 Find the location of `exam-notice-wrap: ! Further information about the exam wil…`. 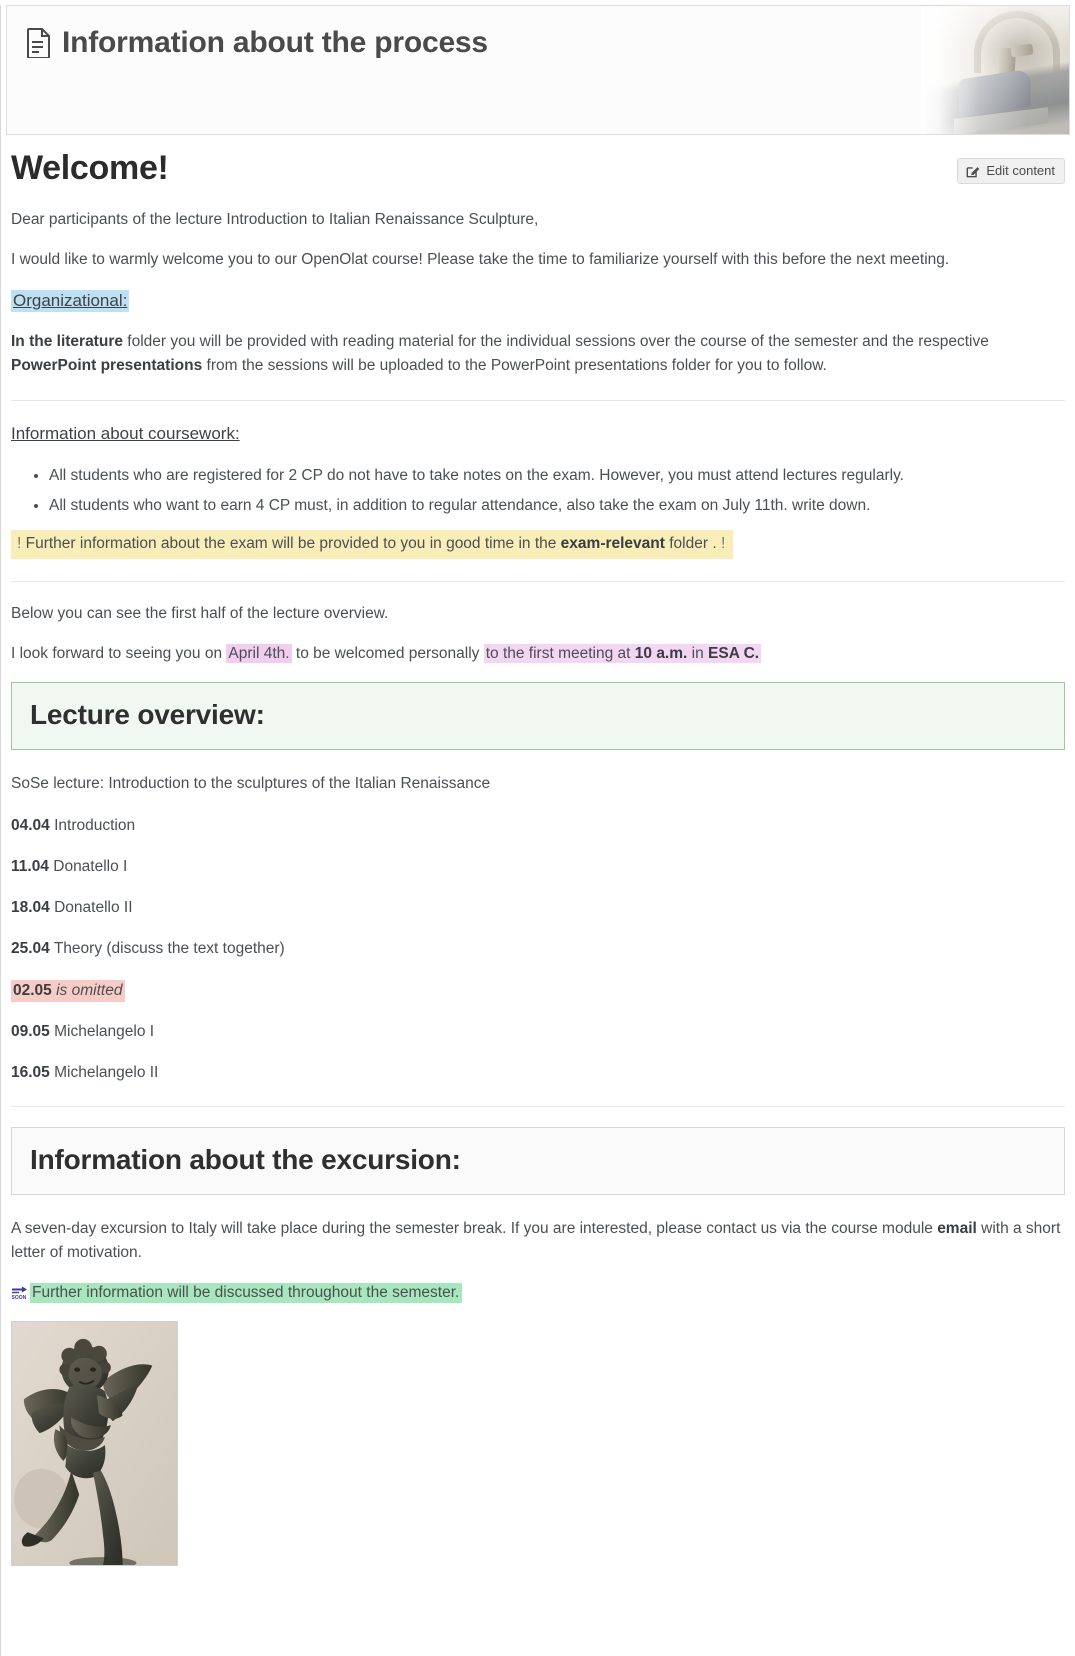

exam-notice-wrap: ! Further information about the exam wil… is located at coordinates (538, 544).